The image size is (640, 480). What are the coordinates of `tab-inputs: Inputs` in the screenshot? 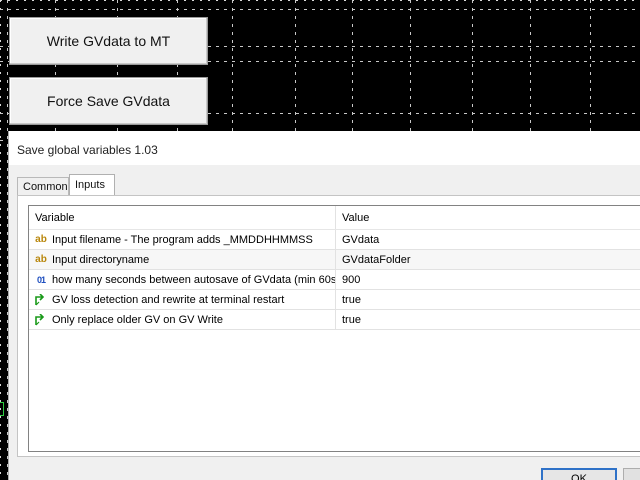 It's located at (92, 185).